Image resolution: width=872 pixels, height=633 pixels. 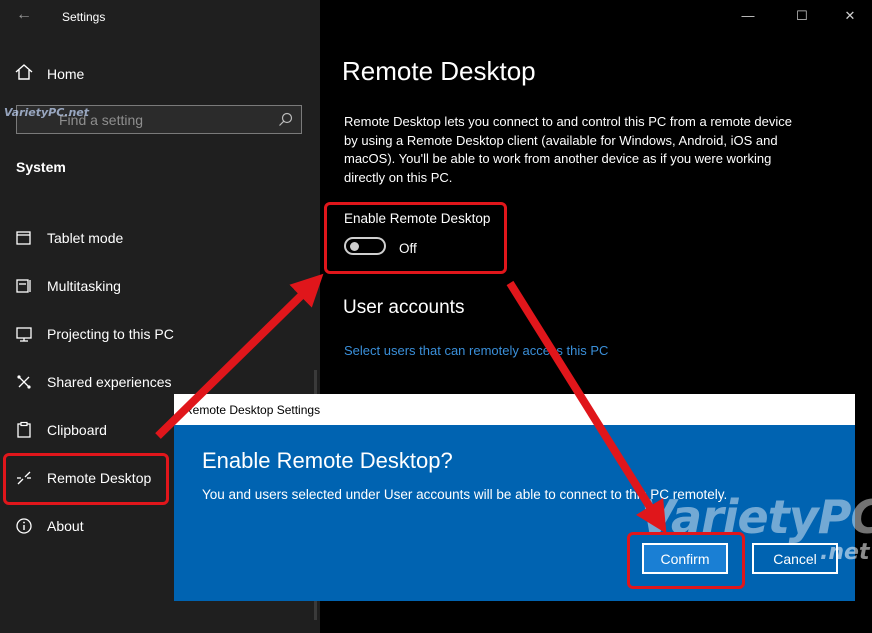 What do you see at coordinates (285, 119) in the screenshot?
I see `search-icon` at bounding box center [285, 119].